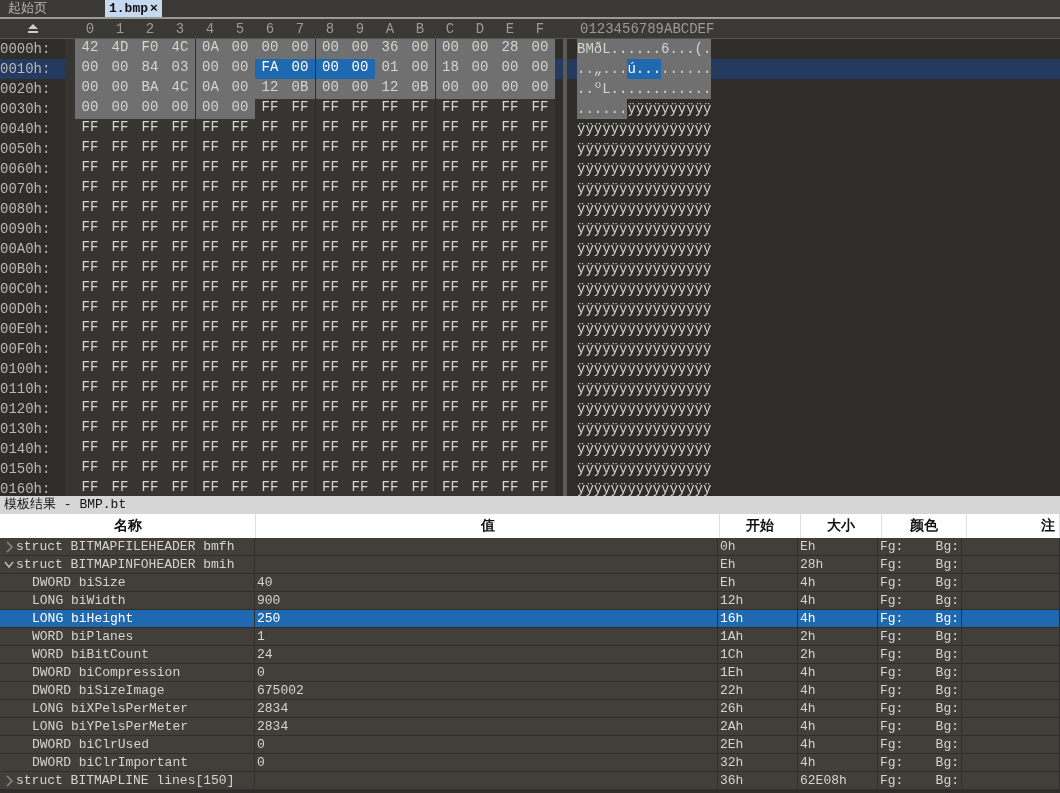  Describe the element at coordinates (26, 269) in the screenshot. I see `address-label: 00B0h:` at that location.